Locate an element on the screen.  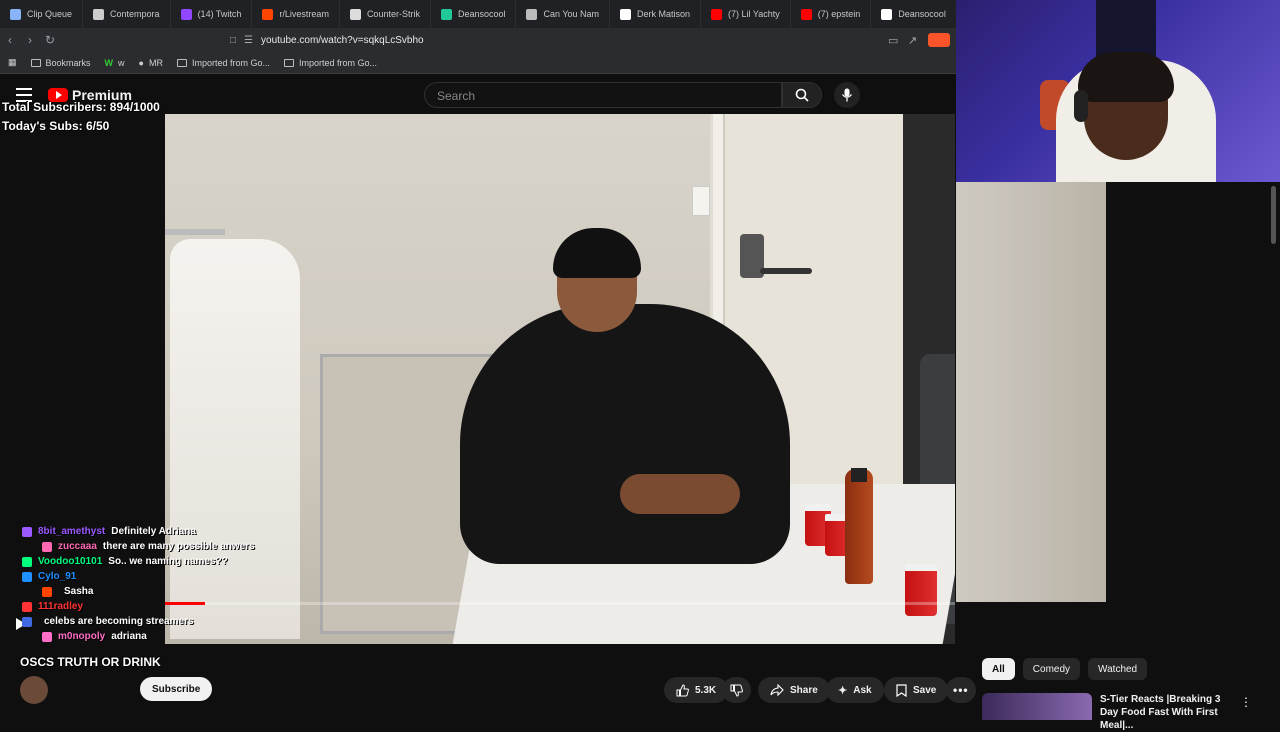
bookmark-item: ● MR is located at coordinates (151, 63).